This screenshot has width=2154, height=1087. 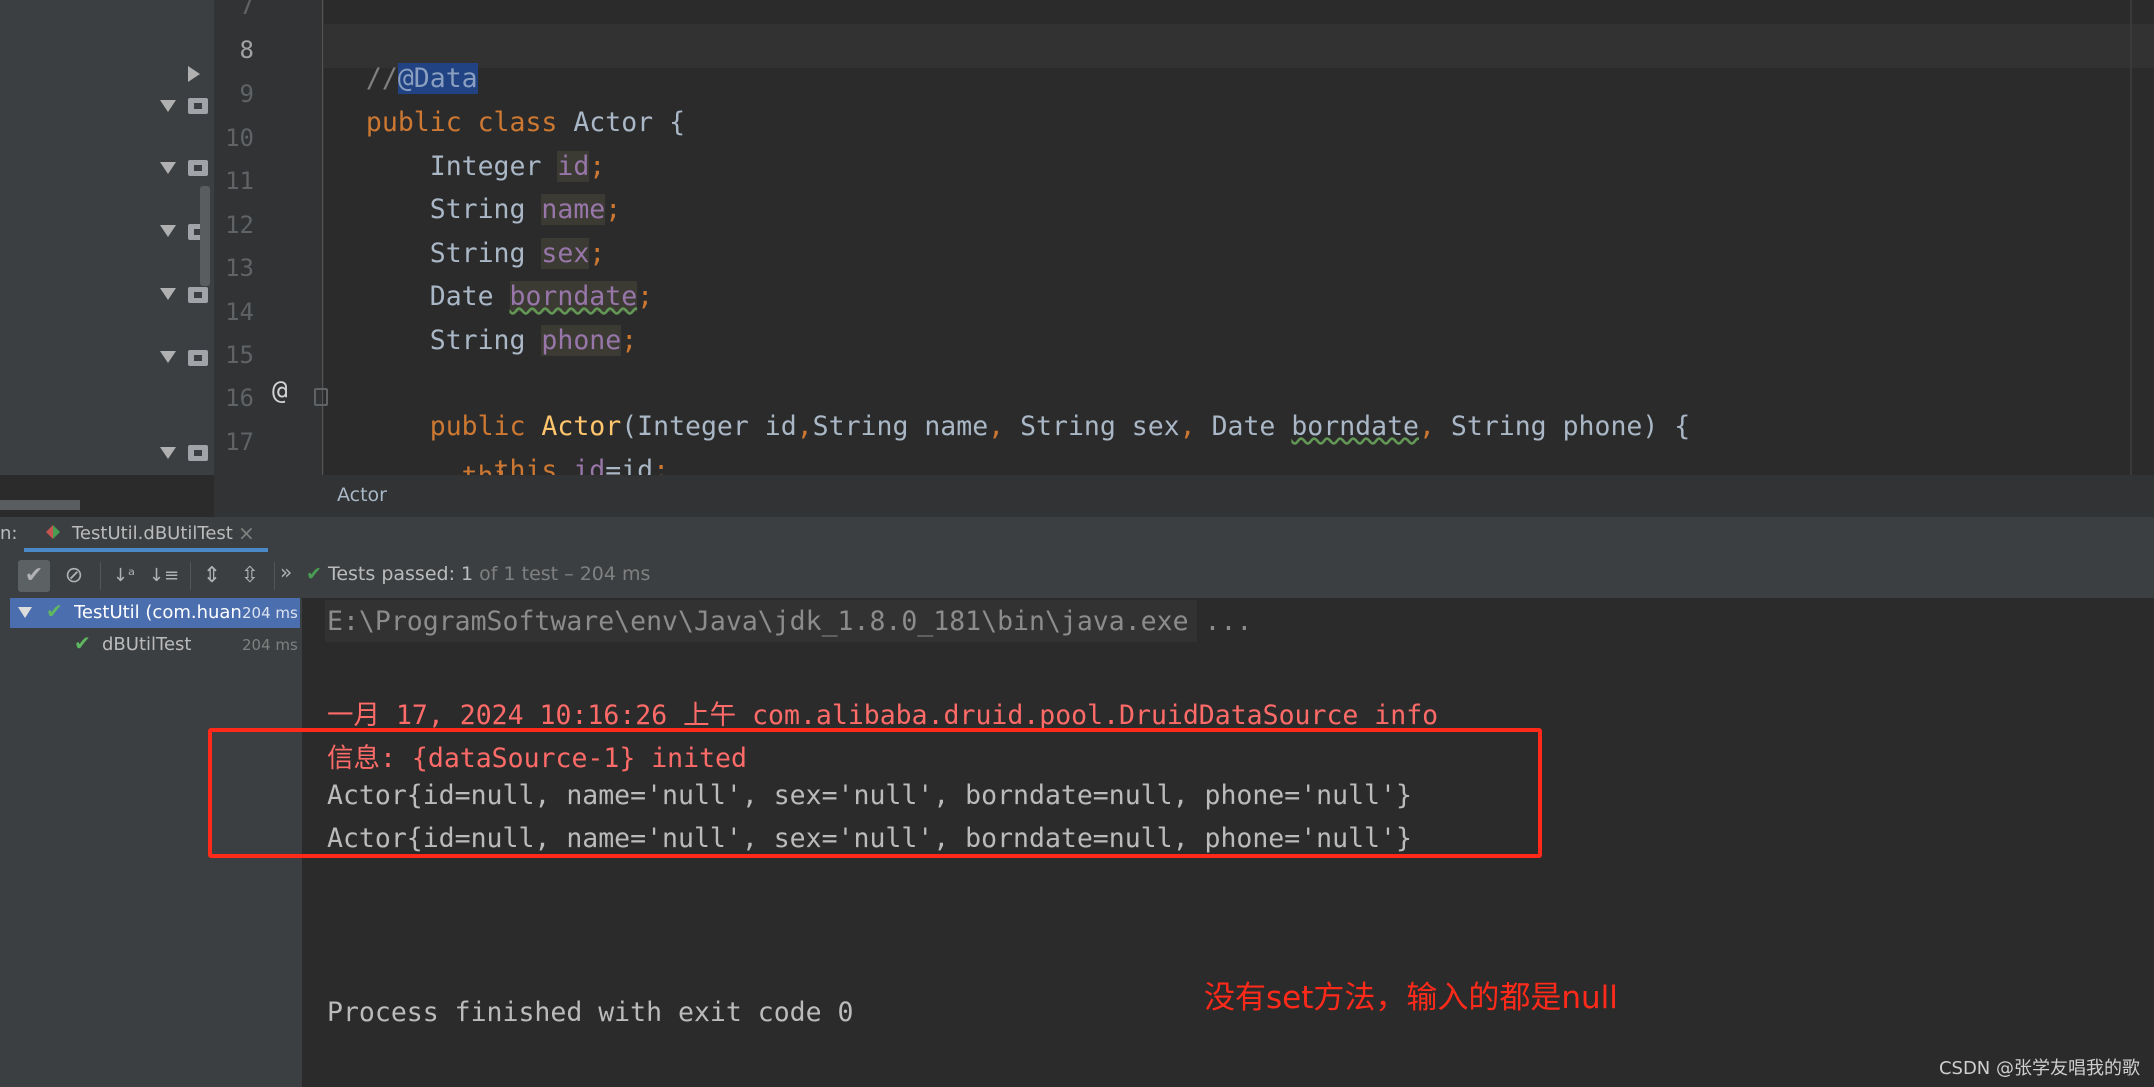 I want to click on line-number: 17, so click(x=239, y=442).